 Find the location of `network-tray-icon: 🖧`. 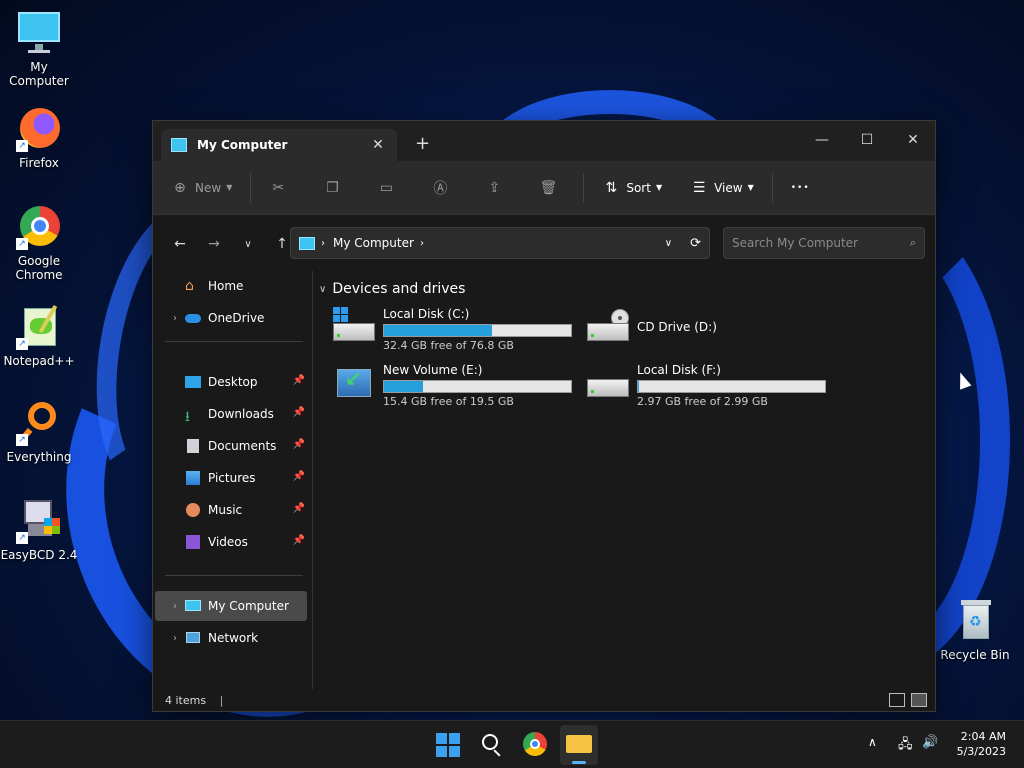

network-tray-icon: 🖧 is located at coordinates (905, 746).